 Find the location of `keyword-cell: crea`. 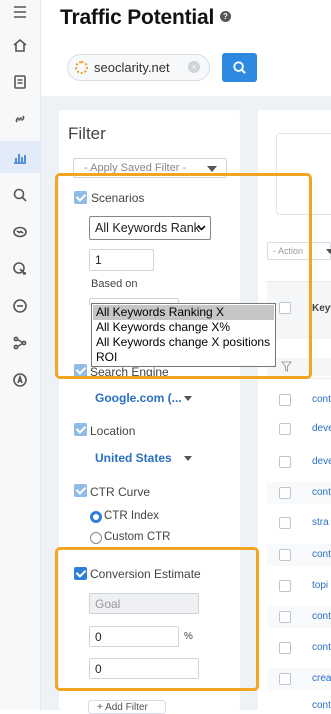

keyword-cell: crea is located at coordinates (321, 678).